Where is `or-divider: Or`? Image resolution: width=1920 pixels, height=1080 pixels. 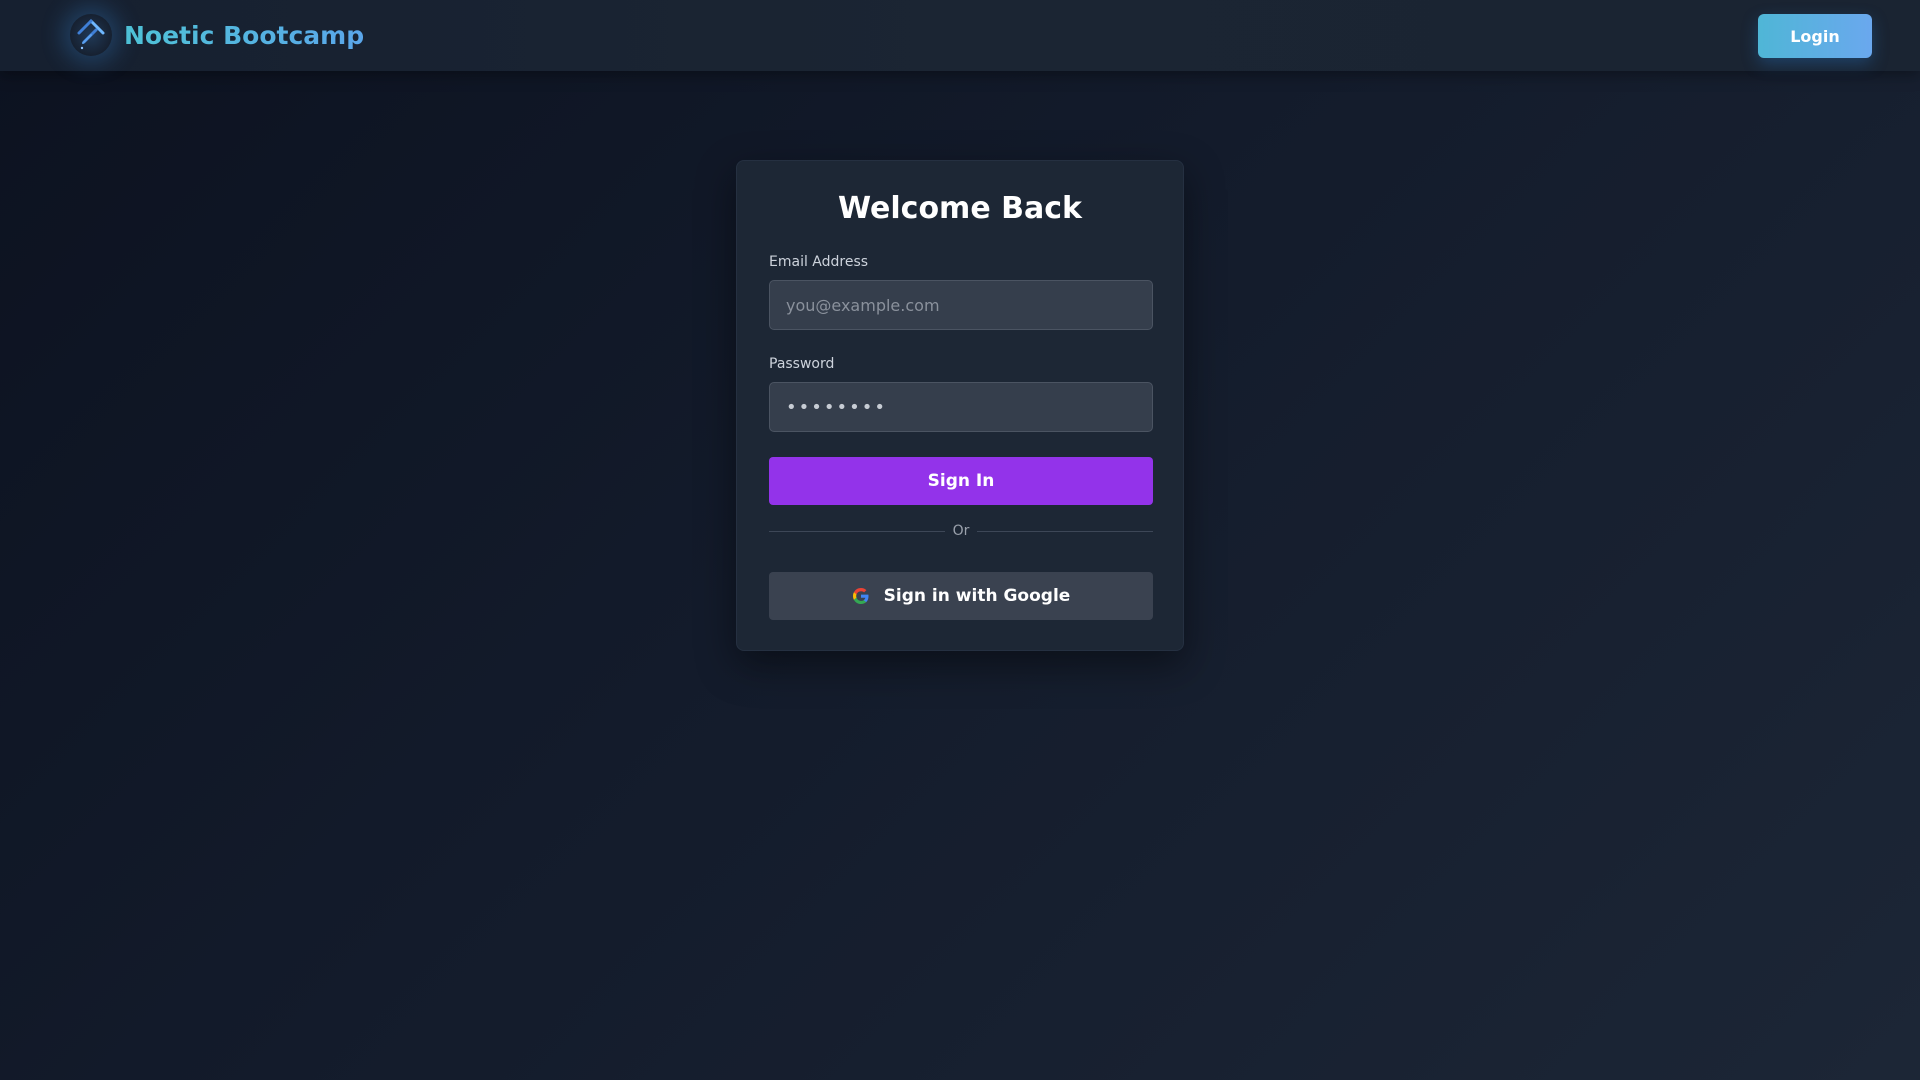
or-divider: Or is located at coordinates (961, 531).